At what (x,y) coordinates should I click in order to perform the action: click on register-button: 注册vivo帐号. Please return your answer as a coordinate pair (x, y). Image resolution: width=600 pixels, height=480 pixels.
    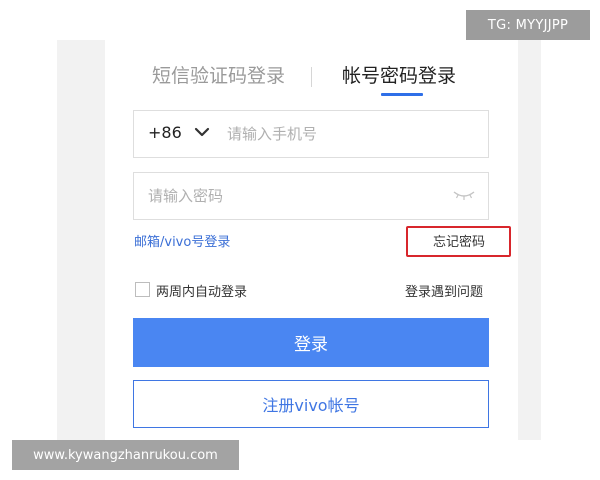
    Looking at the image, I should click on (311, 404).